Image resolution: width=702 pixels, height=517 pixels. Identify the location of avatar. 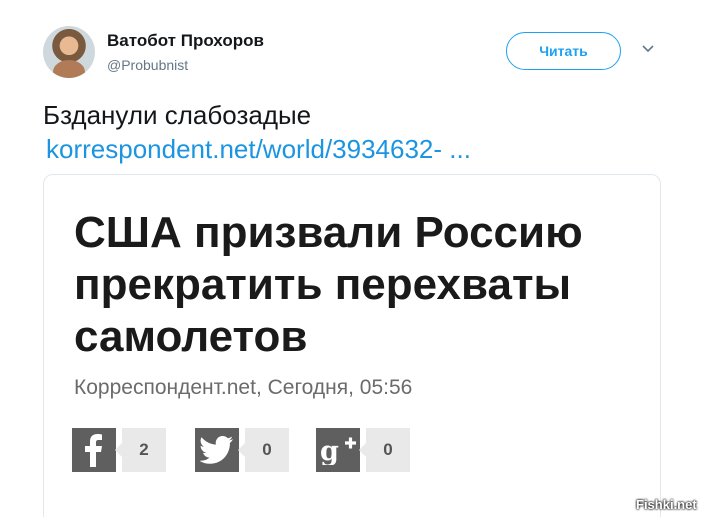
(69, 52).